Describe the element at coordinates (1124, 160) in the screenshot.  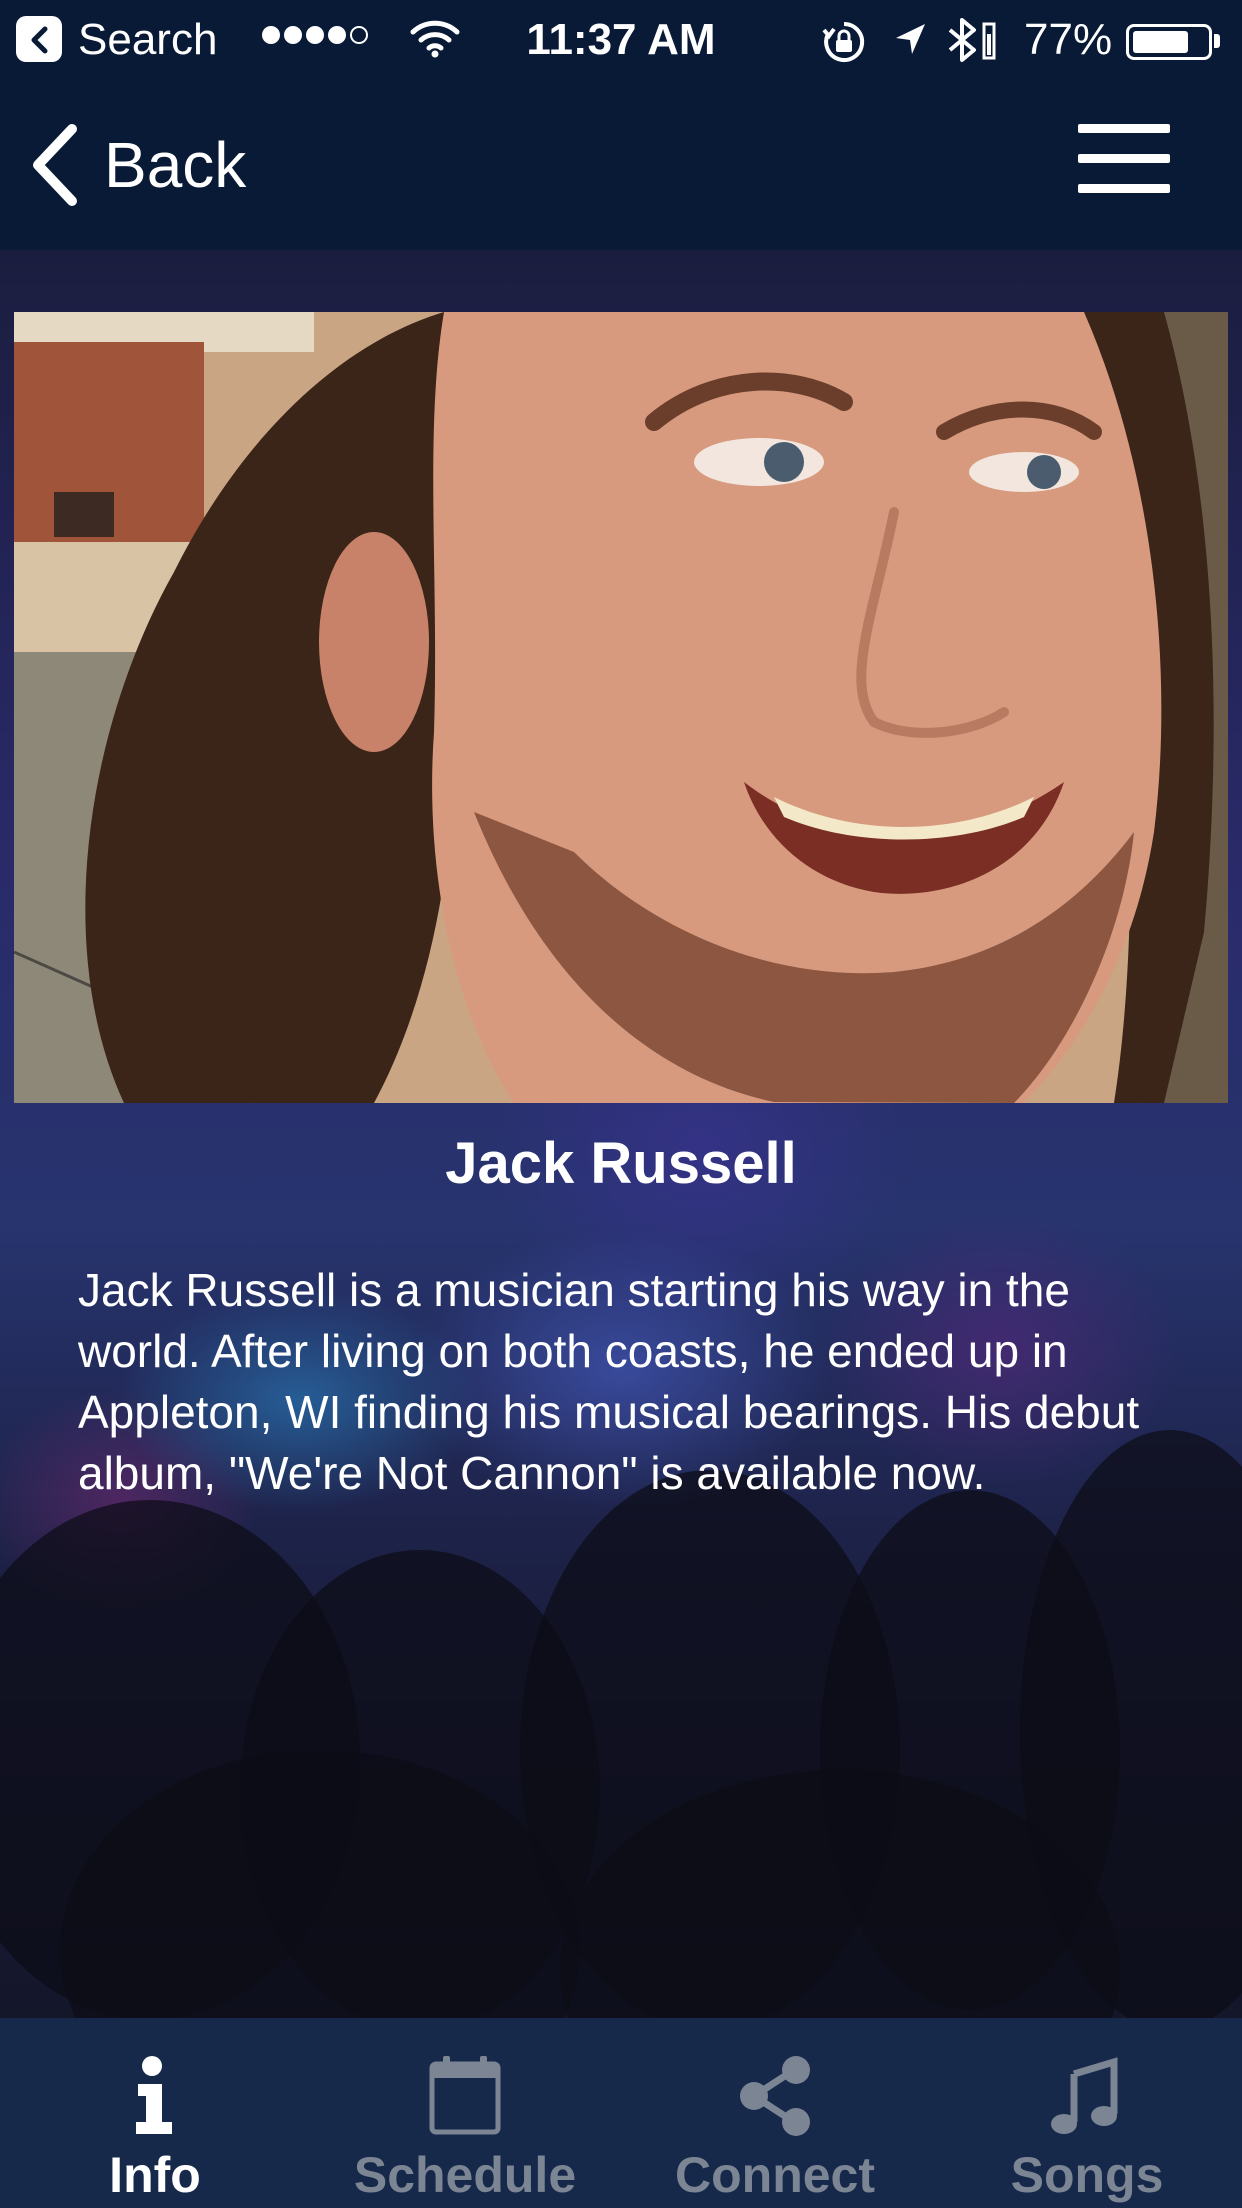
I see `hamburger-menu-icon` at that location.